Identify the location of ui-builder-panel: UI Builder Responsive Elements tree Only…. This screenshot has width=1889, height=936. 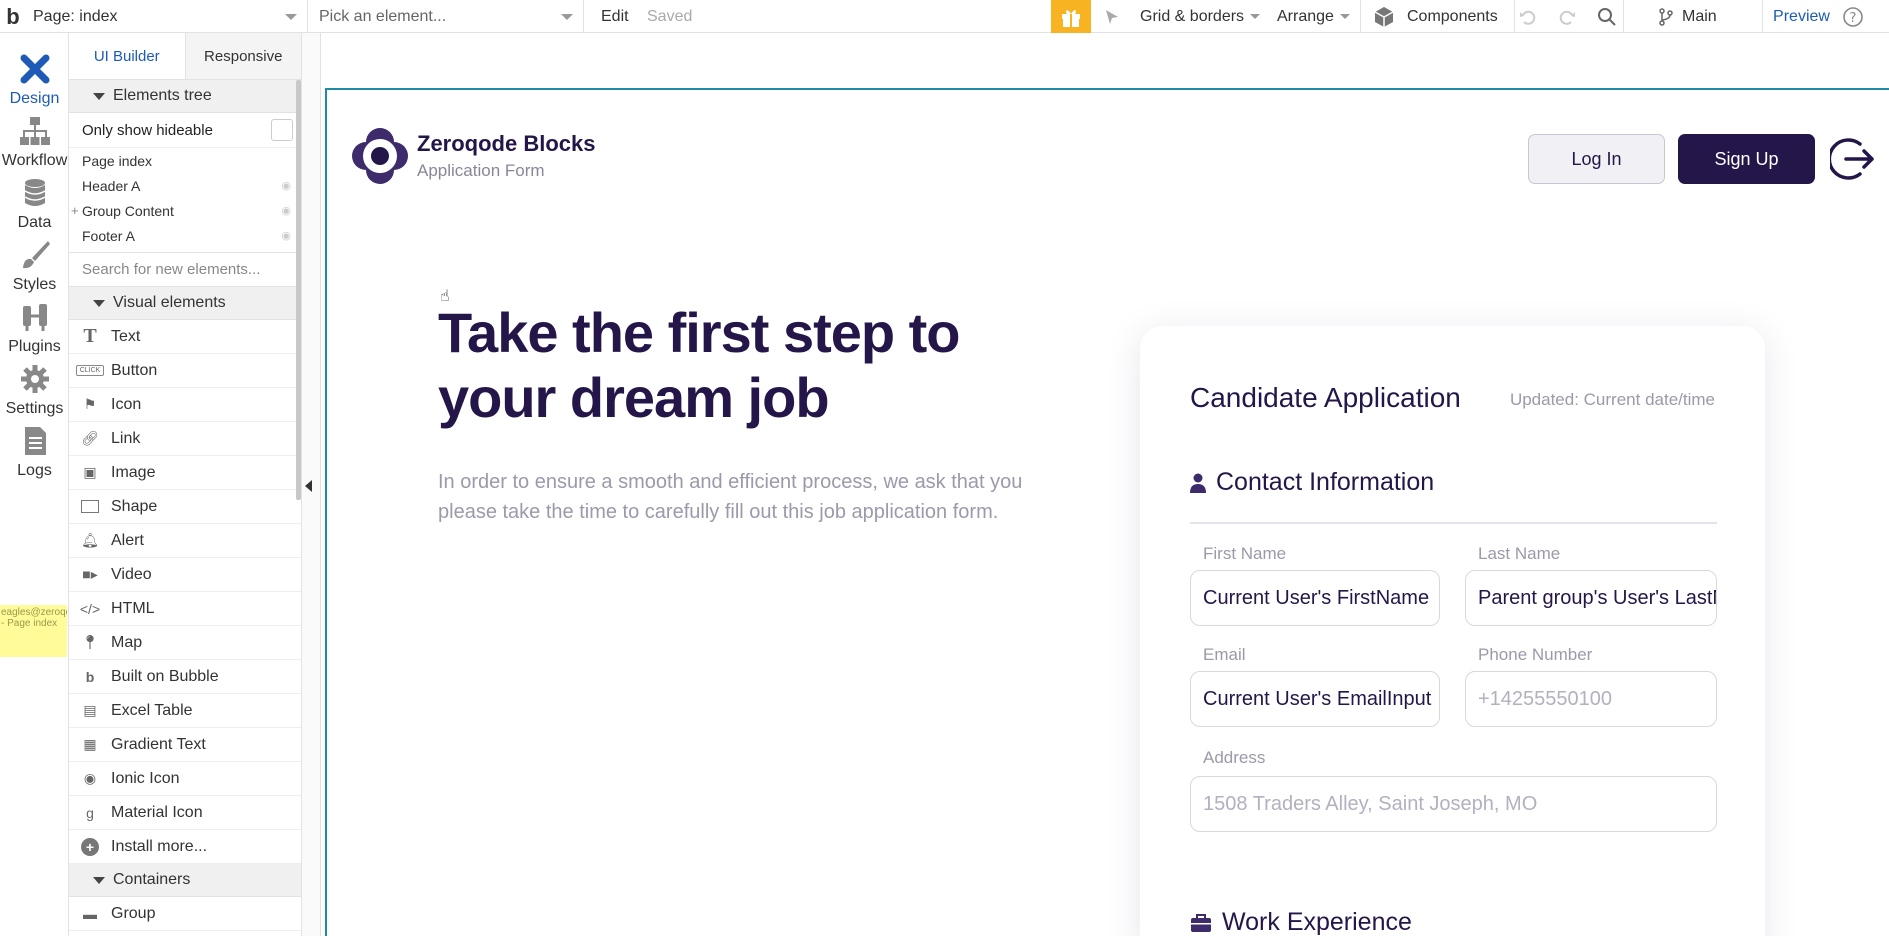
(185, 484).